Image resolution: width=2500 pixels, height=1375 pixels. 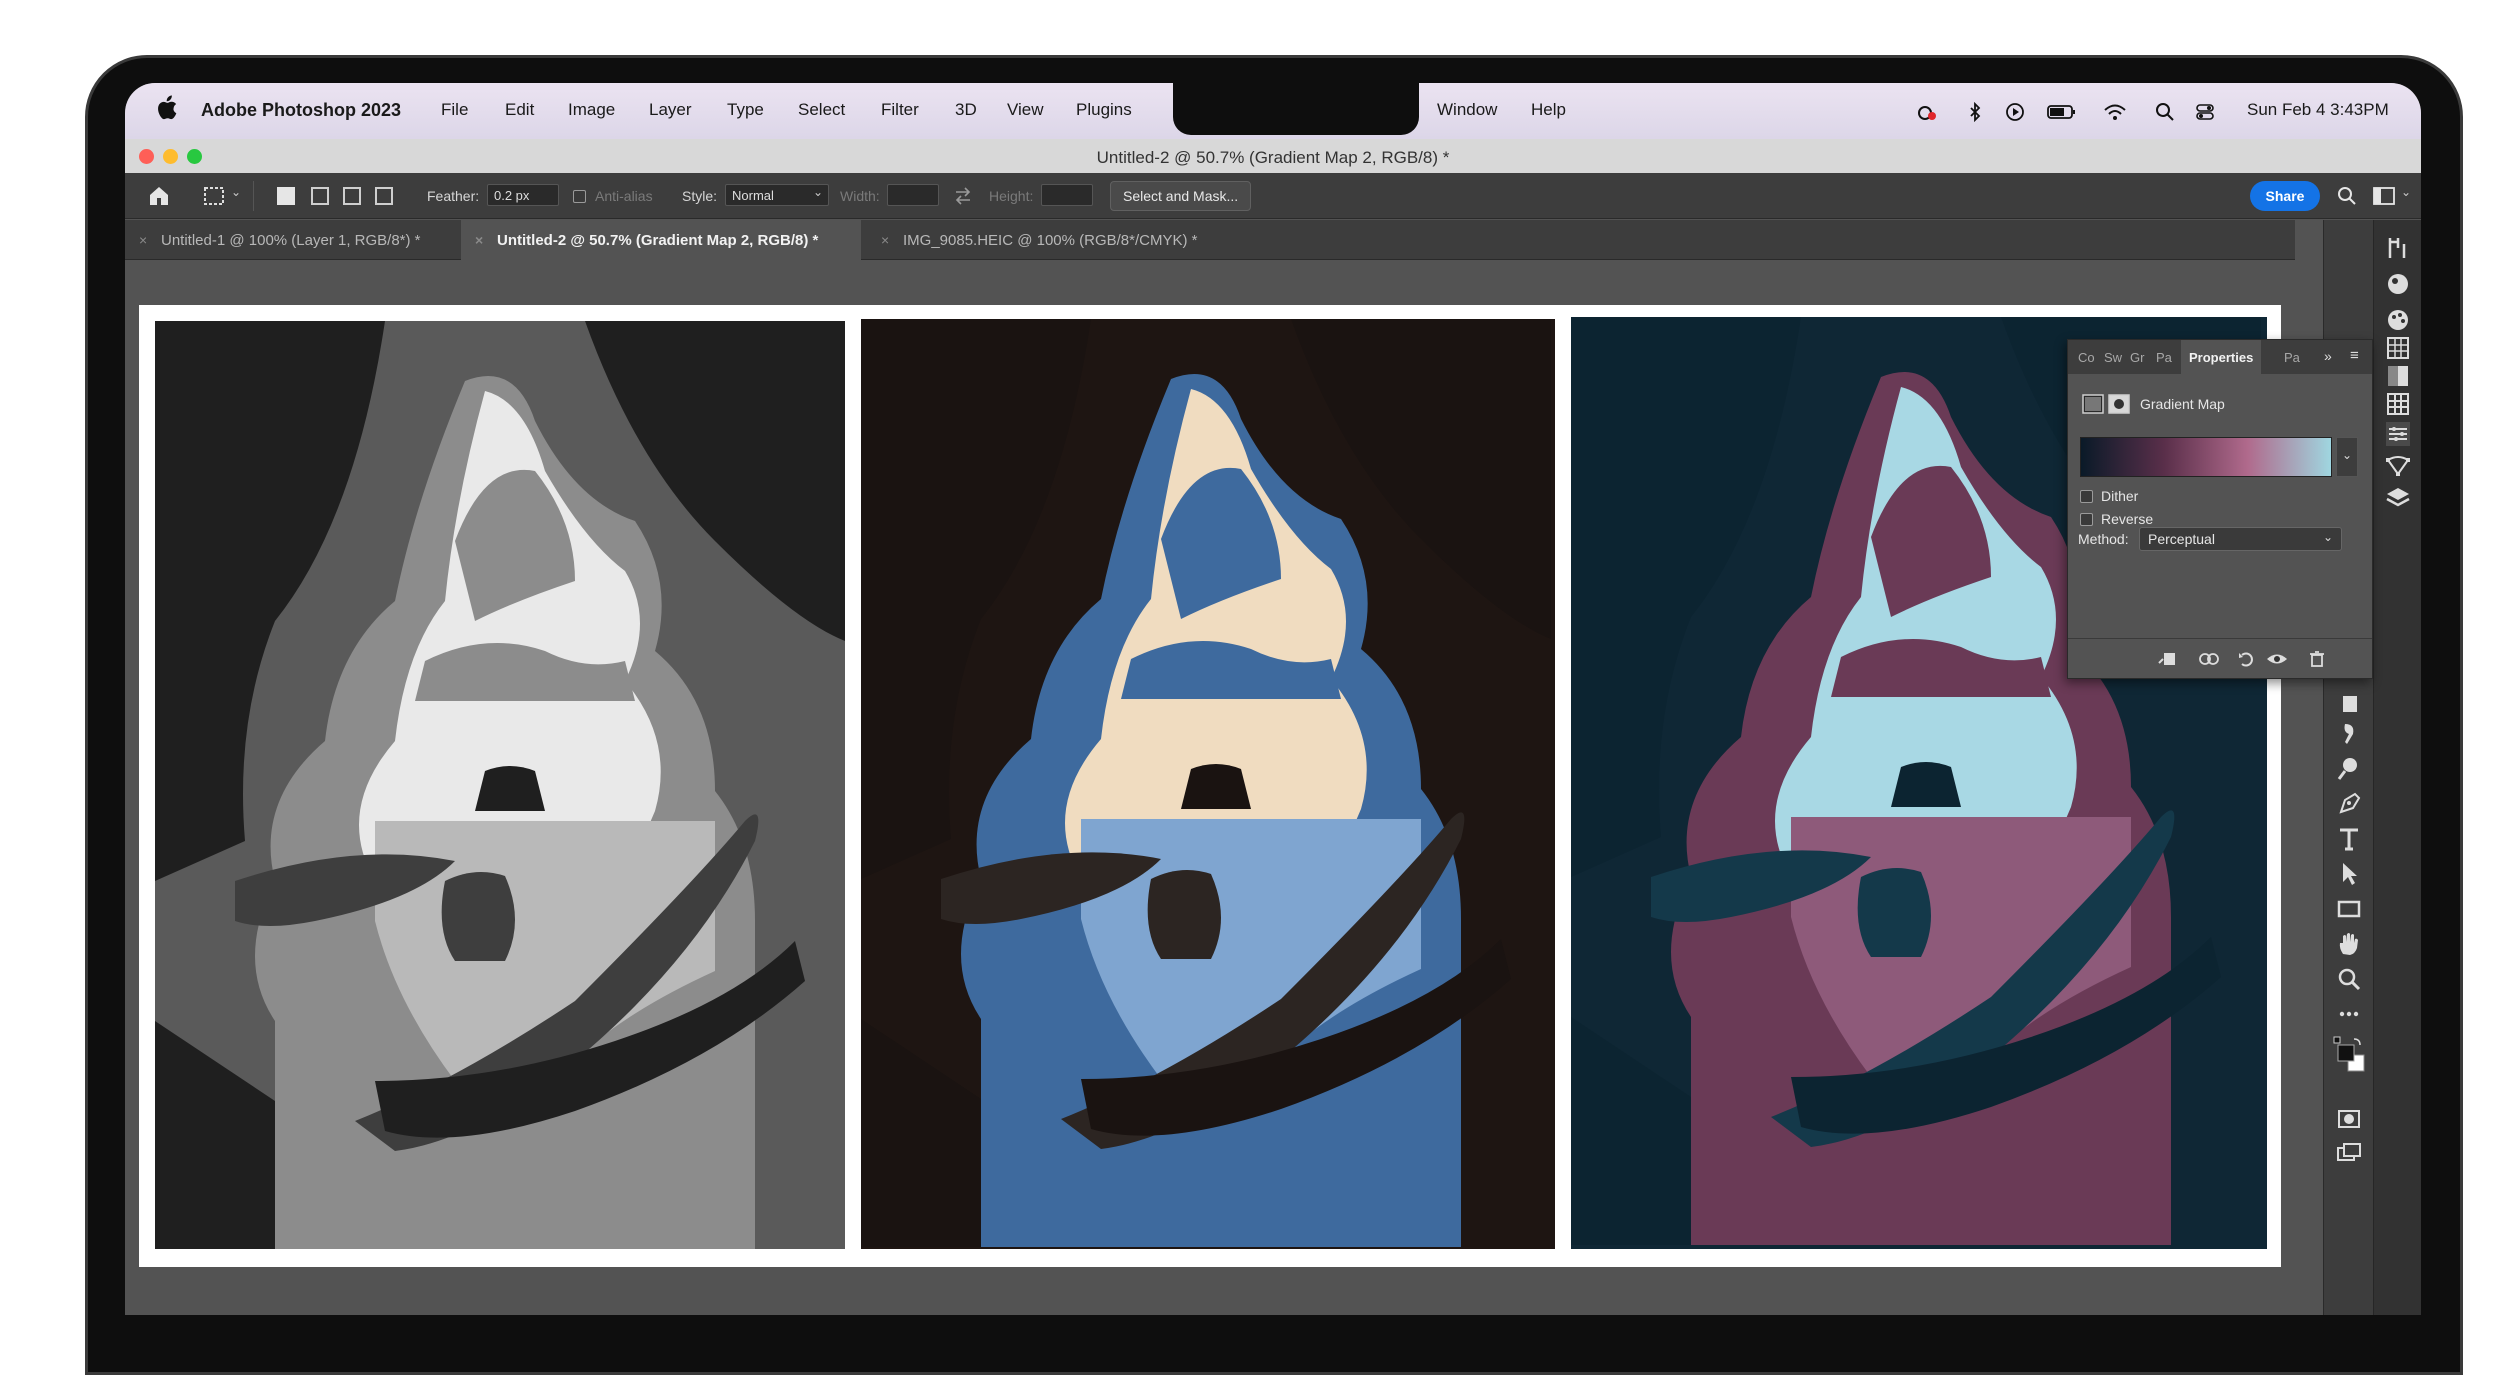 What do you see at coordinates (1067, 195) in the screenshot?
I see `height-input` at bounding box center [1067, 195].